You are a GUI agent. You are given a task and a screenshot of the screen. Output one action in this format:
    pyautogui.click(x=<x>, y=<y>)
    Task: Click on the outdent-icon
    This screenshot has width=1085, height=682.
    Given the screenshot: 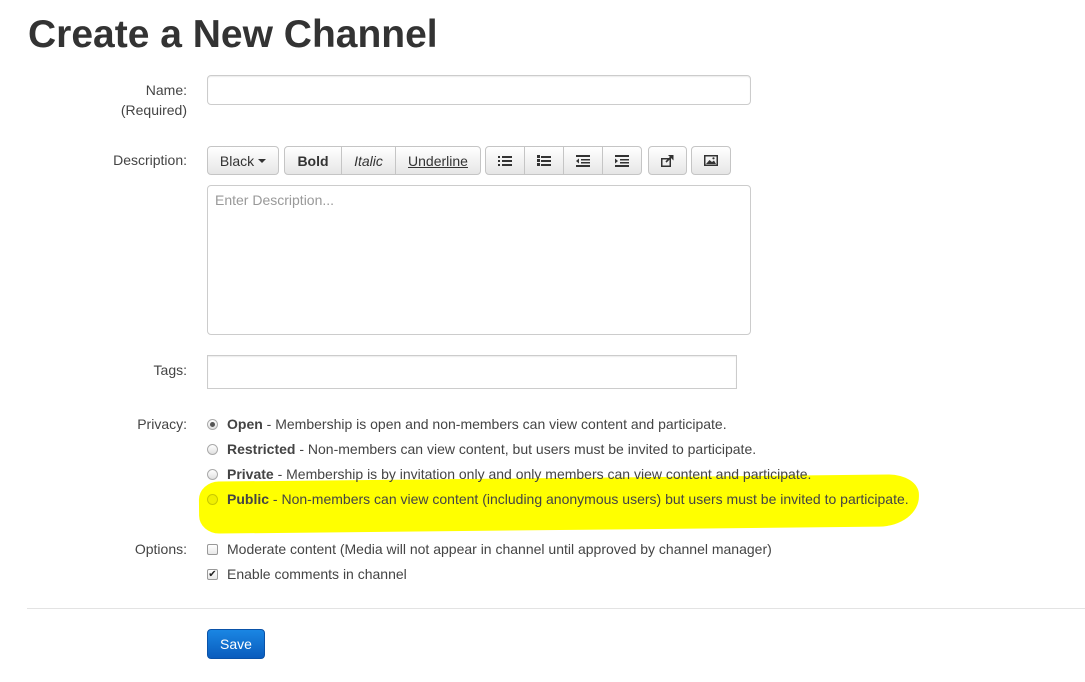 What is the action you would take?
    pyautogui.click(x=583, y=160)
    